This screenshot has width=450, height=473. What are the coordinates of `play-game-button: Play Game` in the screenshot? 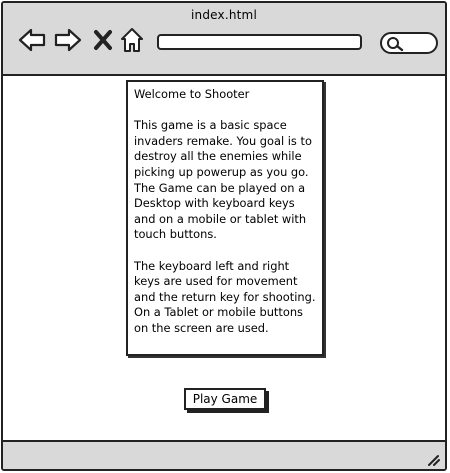 It's located at (225, 399).